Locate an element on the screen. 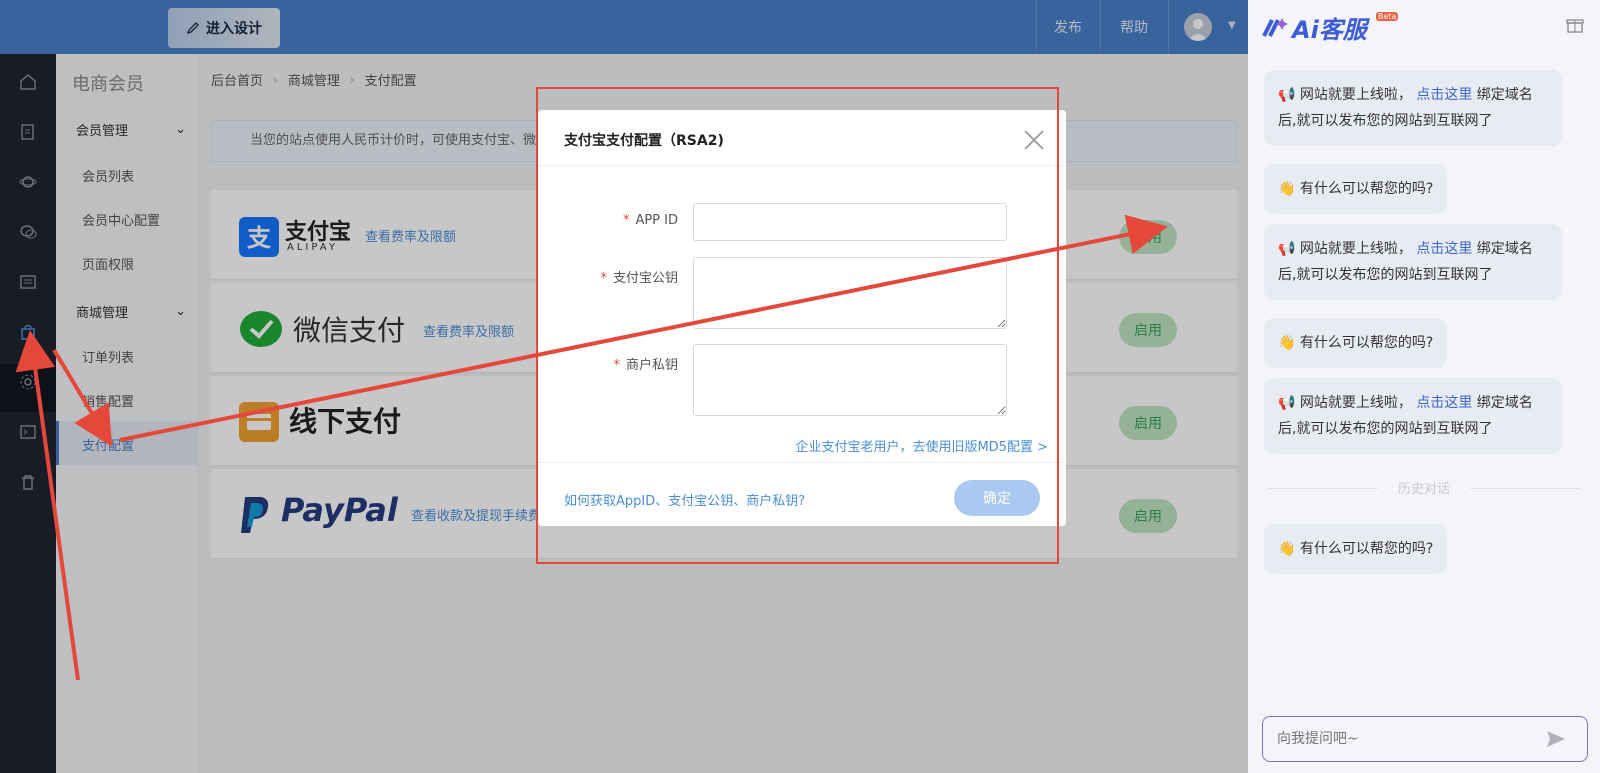 This screenshot has width=1600, height=773. send-icon is located at coordinates (1556, 739).